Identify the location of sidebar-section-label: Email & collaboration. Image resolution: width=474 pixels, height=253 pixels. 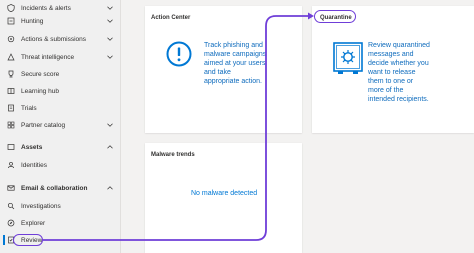
(54, 188).